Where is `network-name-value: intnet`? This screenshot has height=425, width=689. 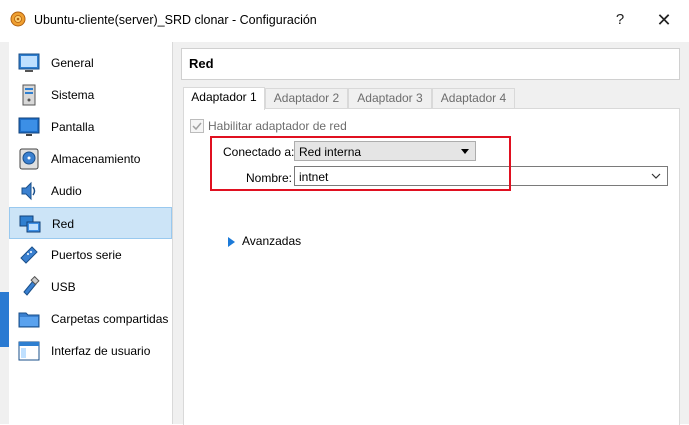
network-name-value: intnet is located at coordinates (314, 177).